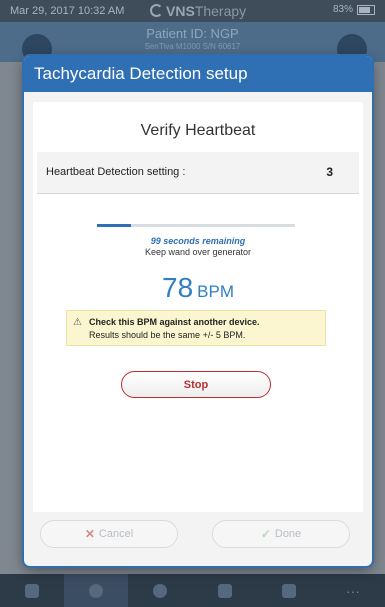  What do you see at coordinates (366, 9) in the screenshot?
I see `battery-icon` at bounding box center [366, 9].